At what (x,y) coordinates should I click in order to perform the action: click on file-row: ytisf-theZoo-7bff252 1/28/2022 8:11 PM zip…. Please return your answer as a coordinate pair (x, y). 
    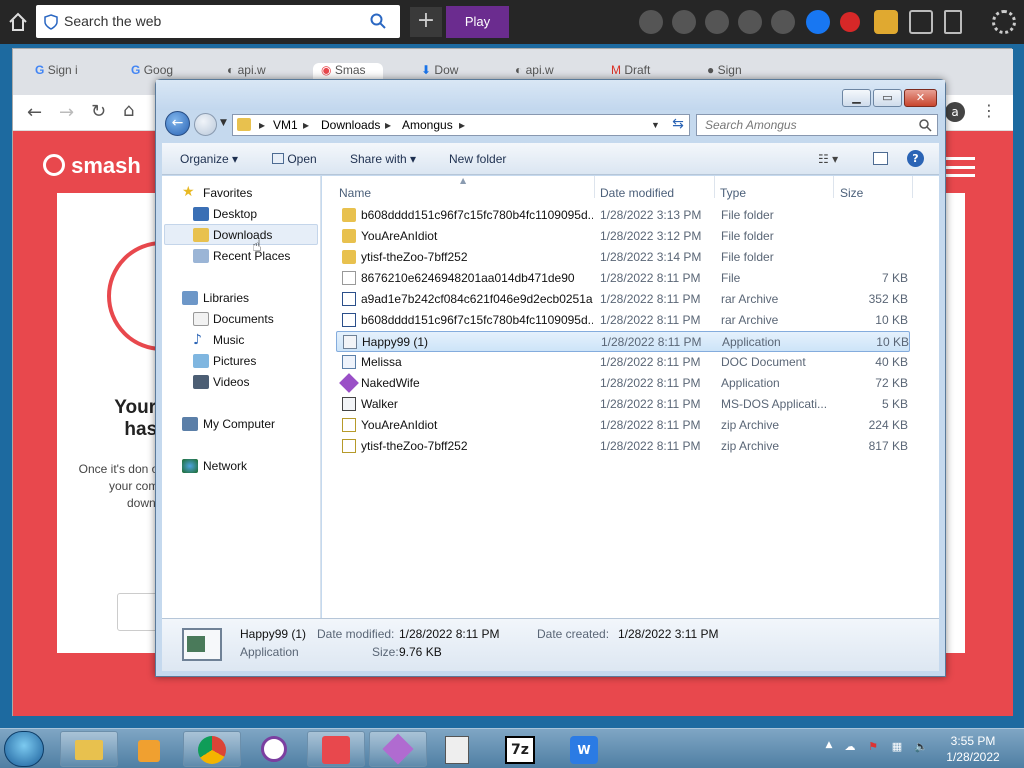
    Looking at the image, I should click on (623, 446).